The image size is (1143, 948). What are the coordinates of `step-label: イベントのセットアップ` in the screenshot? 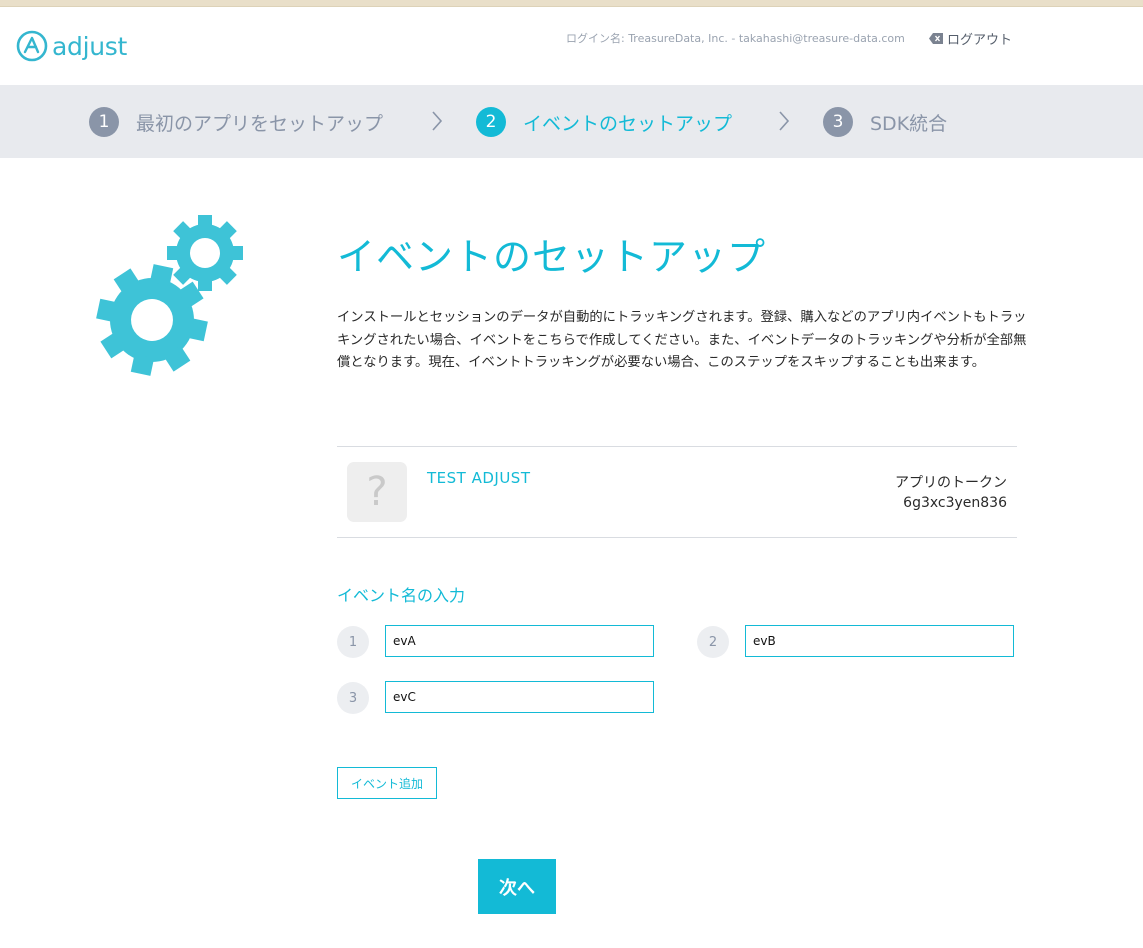 It's located at (628, 123).